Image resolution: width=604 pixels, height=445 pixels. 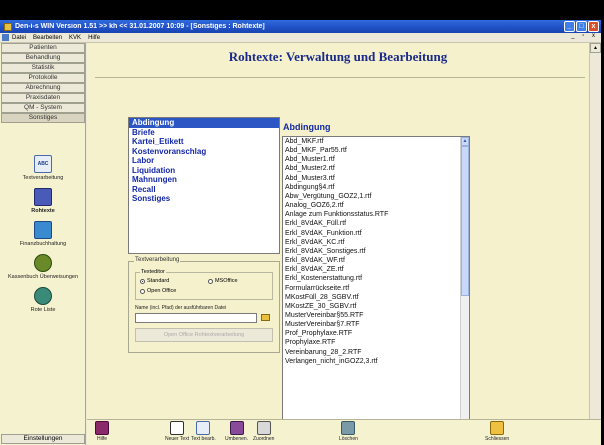 What do you see at coordinates (263, 428) in the screenshot?
I see `assign-icon` at bounding box center [263, 428].